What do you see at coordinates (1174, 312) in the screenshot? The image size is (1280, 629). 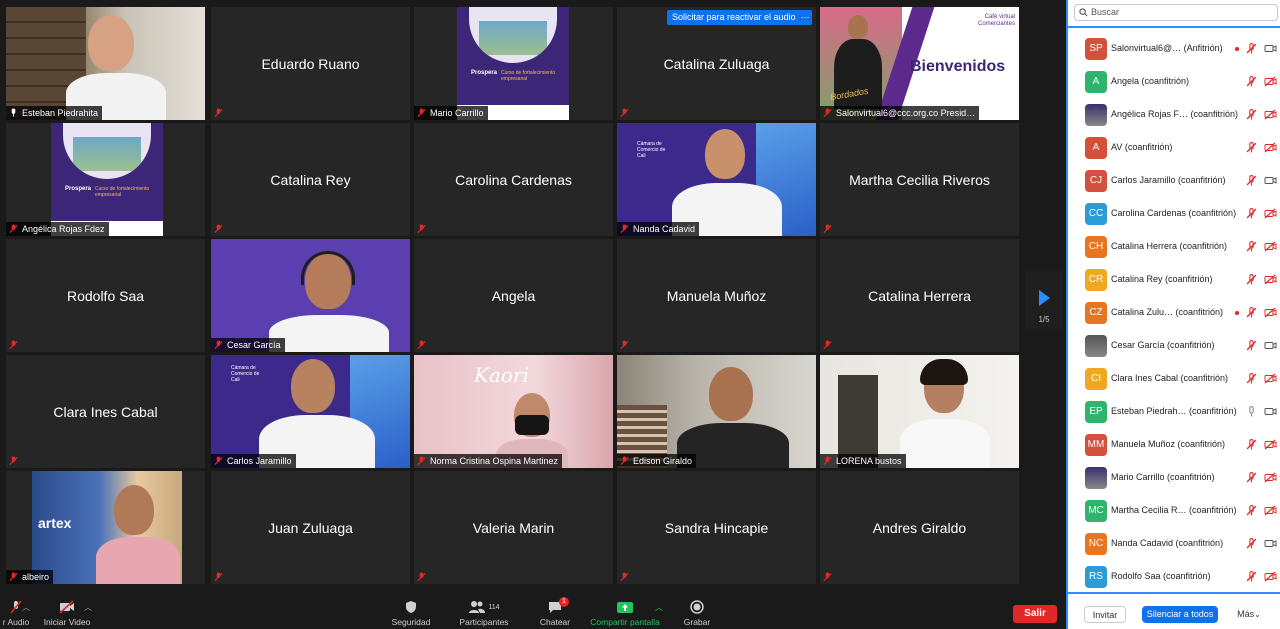 I see `participant-row: CZ Catalina Zulu… (coanfitrión)` at bounding box center [1174, 312].